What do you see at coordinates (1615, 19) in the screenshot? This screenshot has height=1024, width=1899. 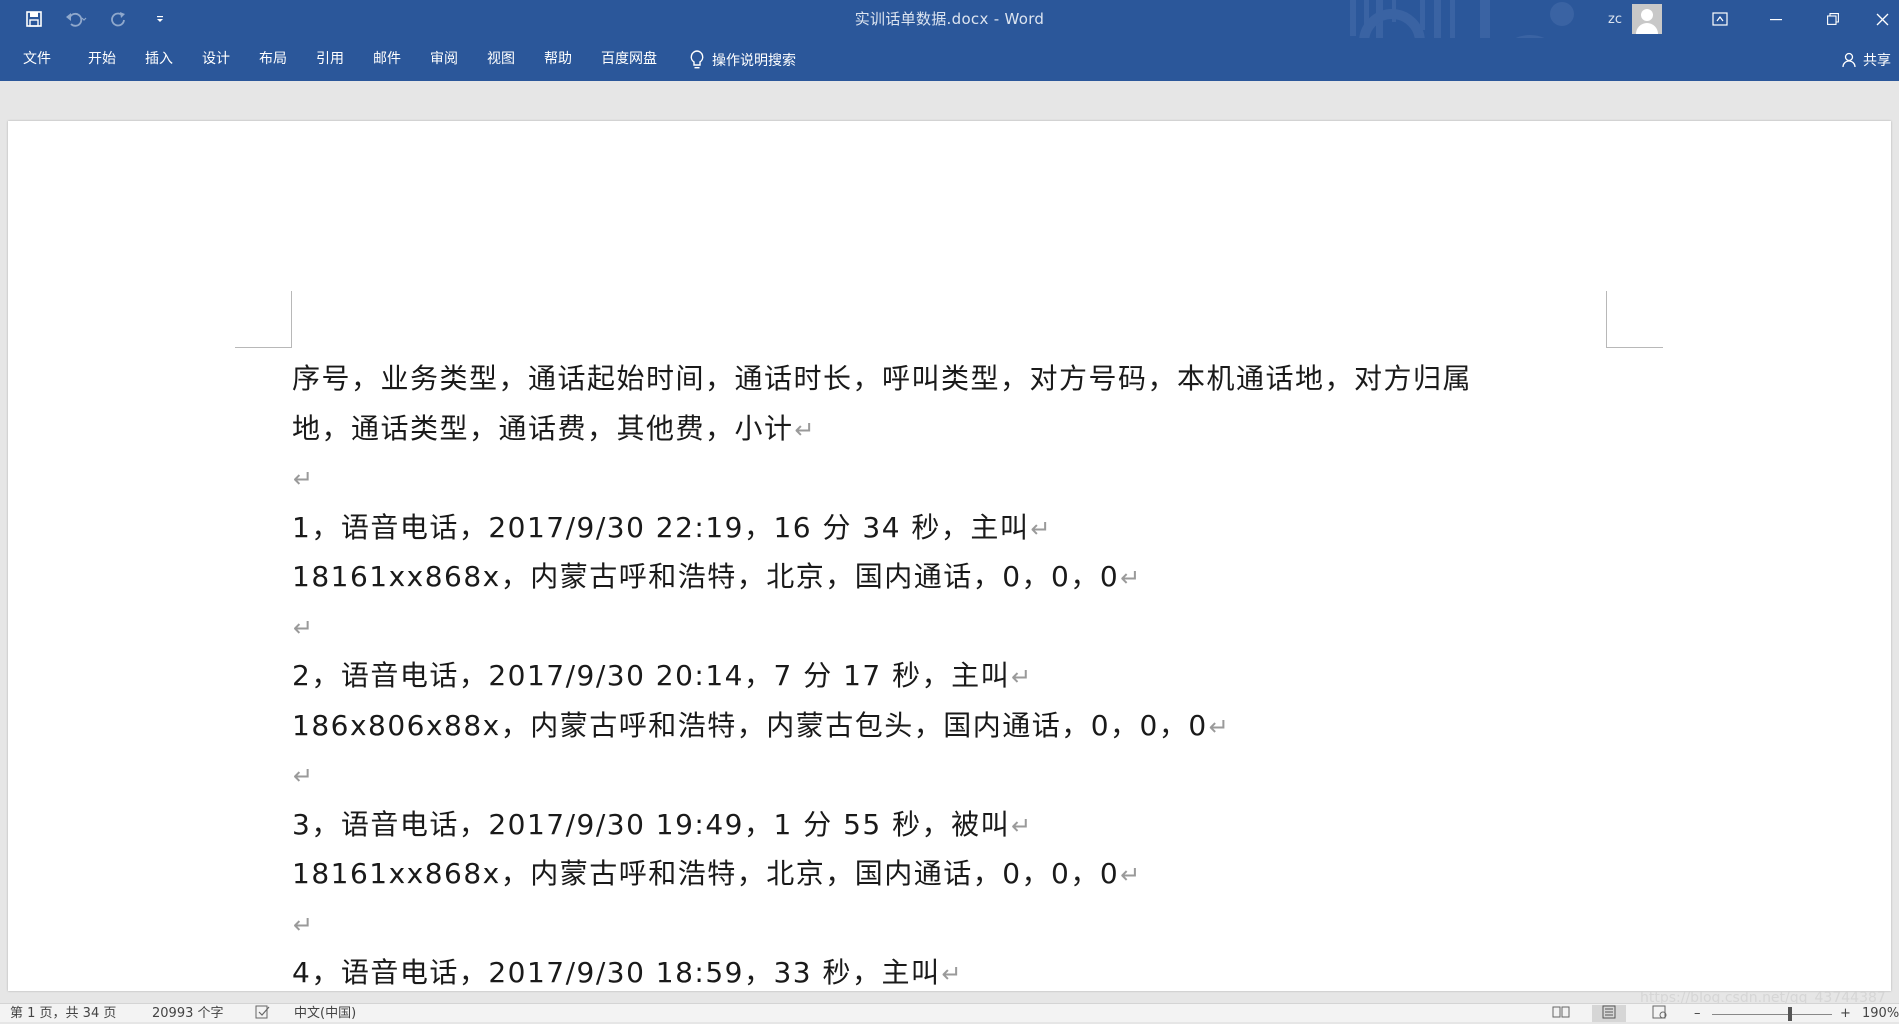 I see `user-name: zc` at bounding box center [1615, 19].